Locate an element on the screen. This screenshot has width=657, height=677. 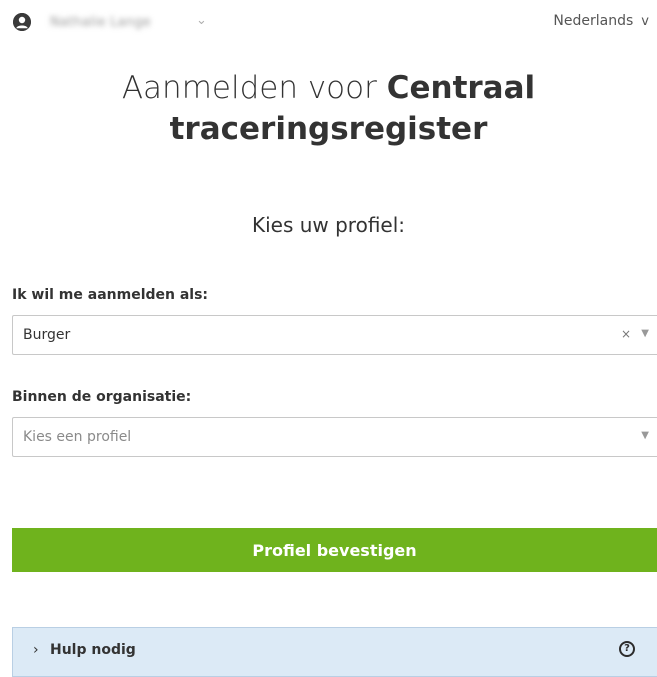
title-line-1: Aanmelden voor Centraal is located at coordinates (328, 88).